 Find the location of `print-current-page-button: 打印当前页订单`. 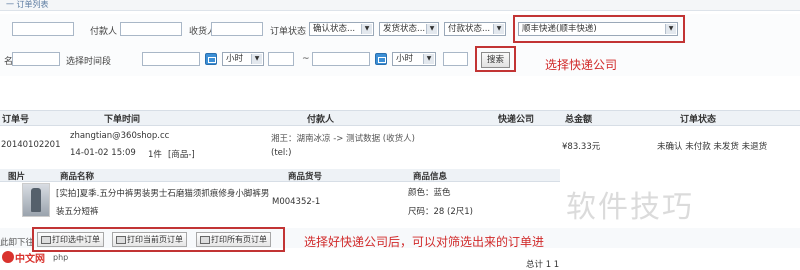

print-current-page-button: 打印当前页订单 is located at coordinates (149, 239).